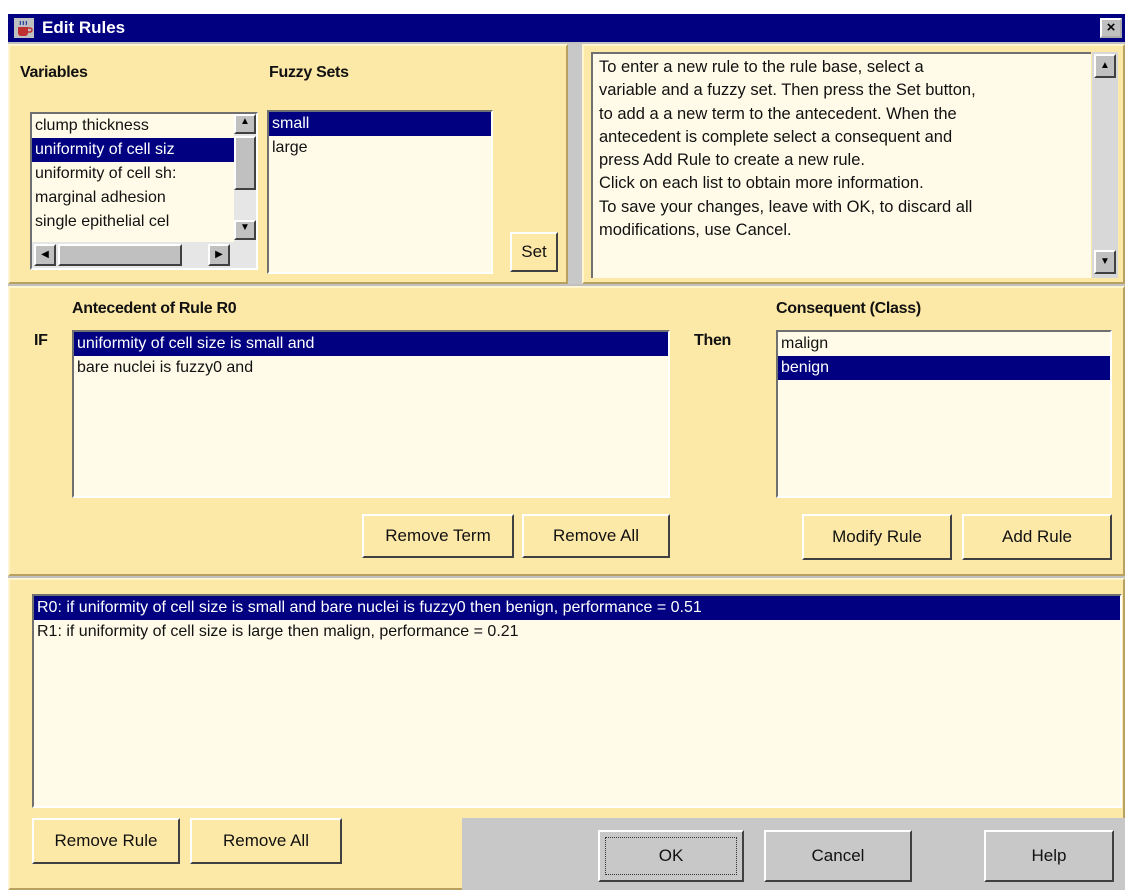 The height and width of the screenshot is (890, 1125). What do you see at coordinates (371, 368) in the screenshot?
I see `antecedent-term: bare nuclei is fuzzy0 and` at bounding box center [371, 368].